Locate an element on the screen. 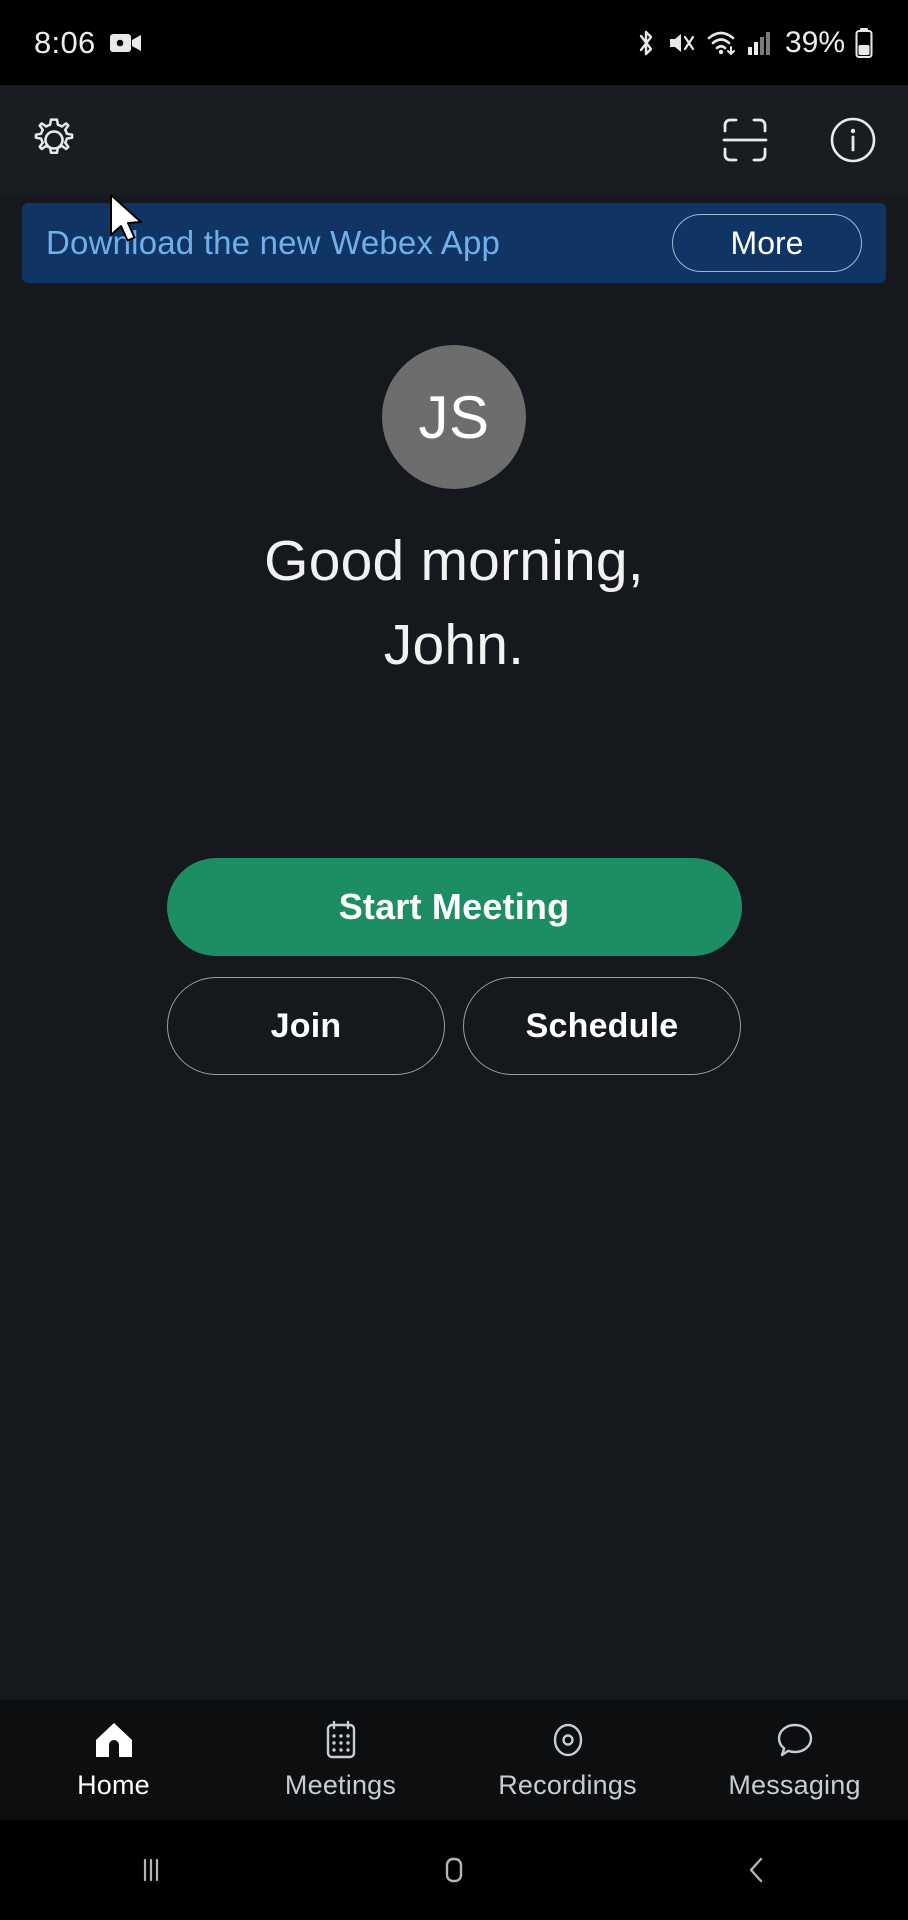 Image resolution: width=908 pixels, height=1920 pixels. battery-percent-label: 39% is located at coordinates (814, 42).